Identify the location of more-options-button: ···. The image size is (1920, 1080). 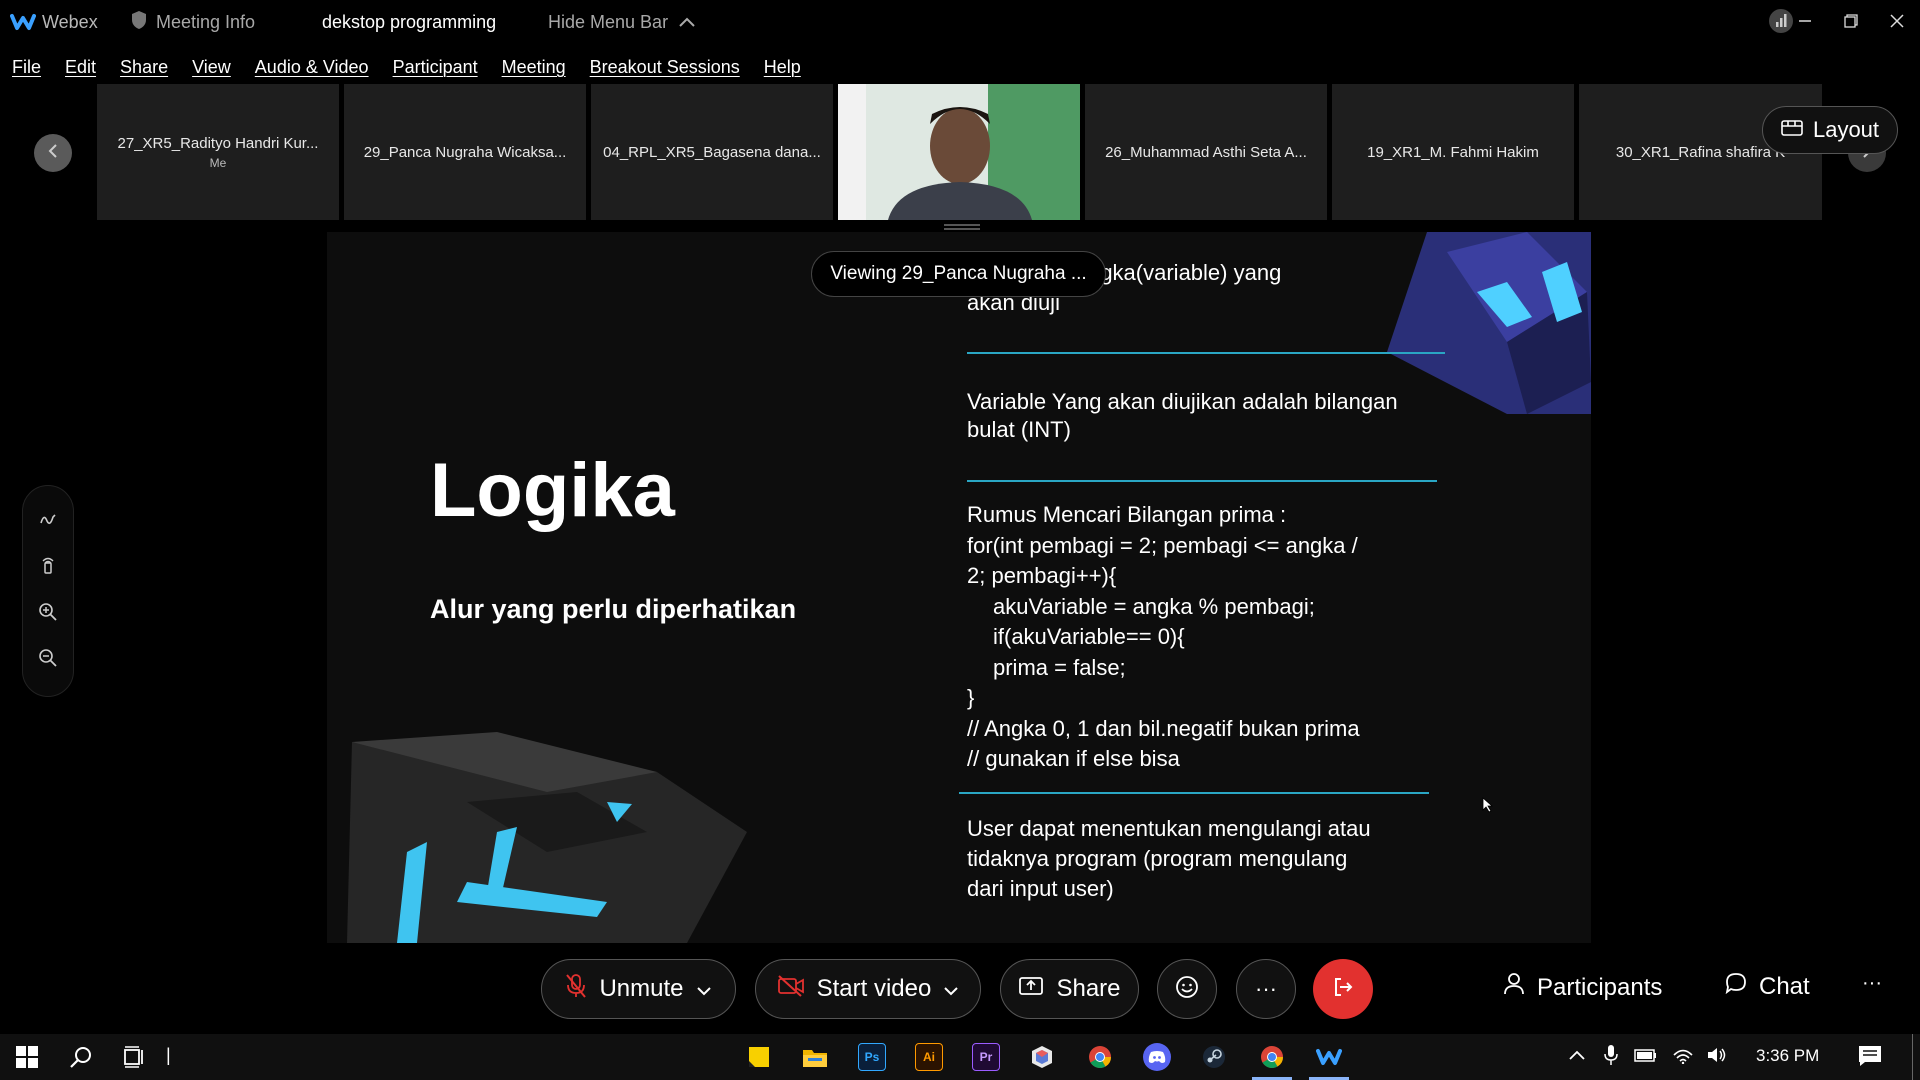
(1266, 989).